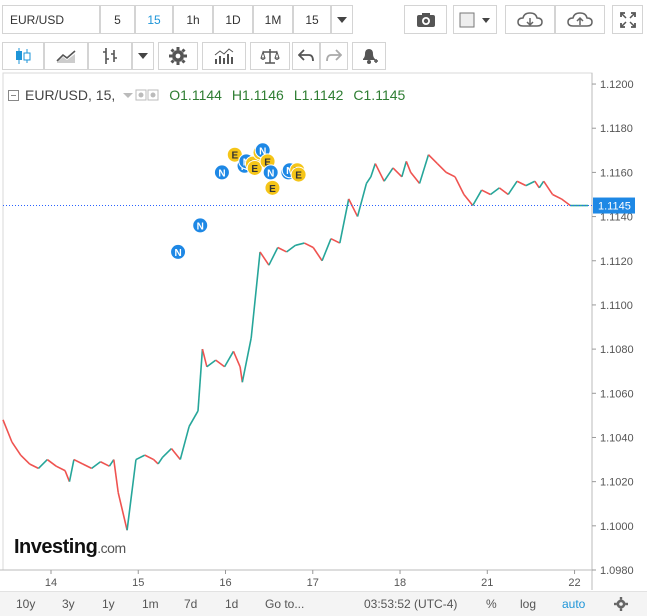  Describe the element at coordinates (195, 95) in the screenshot. I see `open-value: O1.1144` at that location.